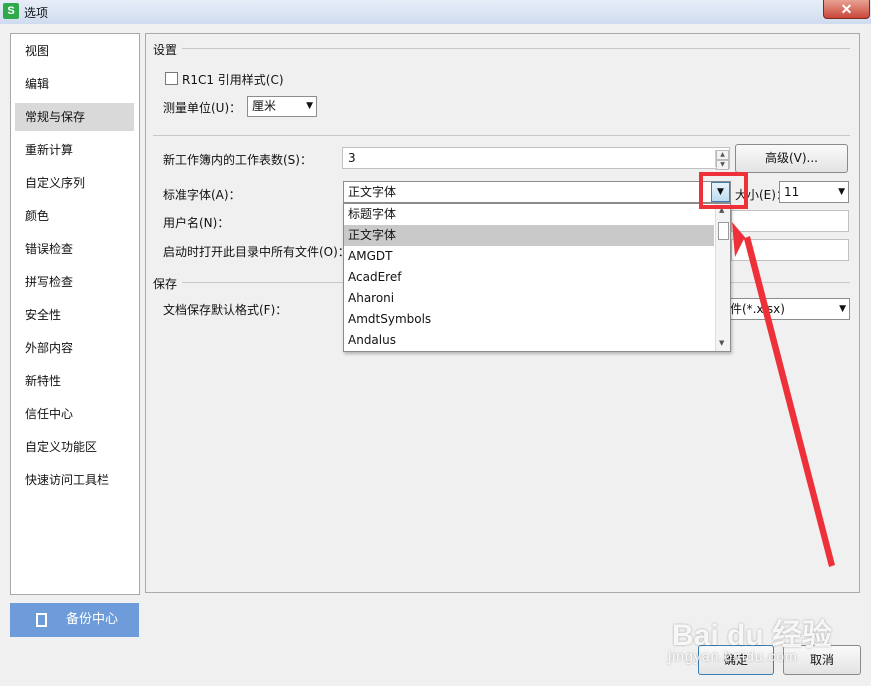 The height and width of the screenshot is (686, 871). What do you see at coordinates (733, 656) in the screenshot?
I see `watermark-url: jingyan.baidu.com` at bounding box center [733, 656].